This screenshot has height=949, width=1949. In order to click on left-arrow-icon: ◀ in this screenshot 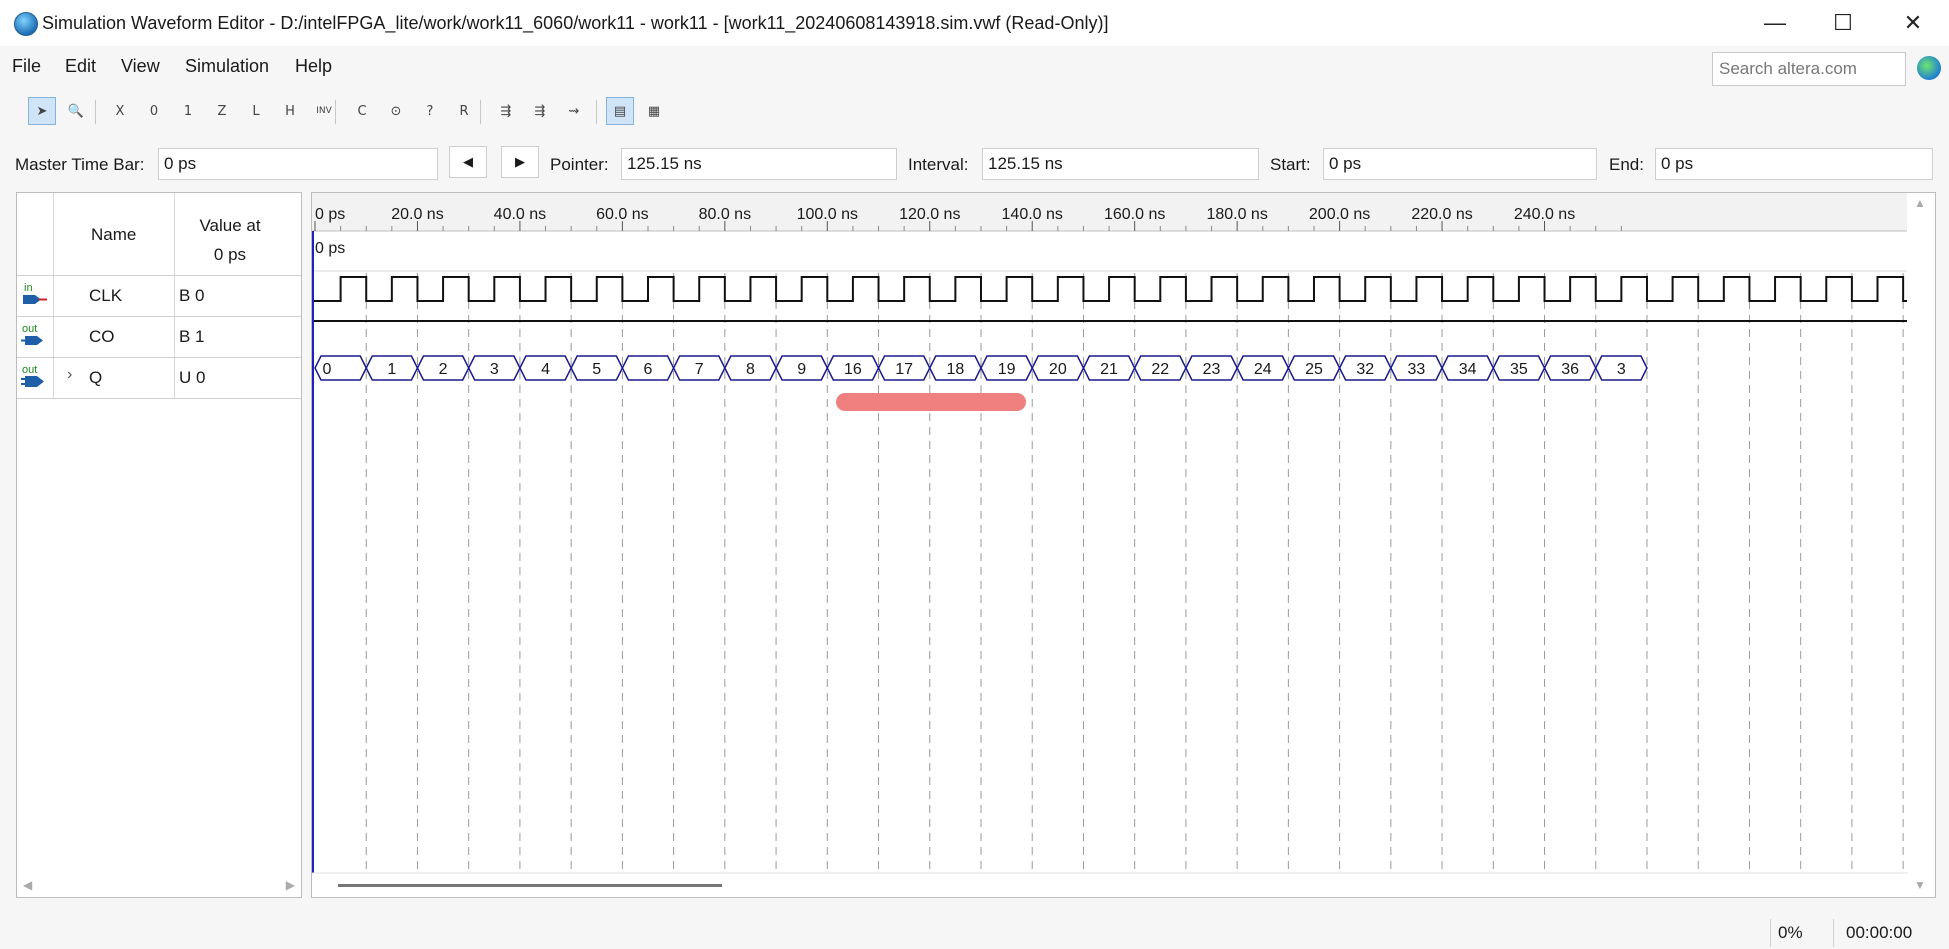, I will do `click(468, 161)`.